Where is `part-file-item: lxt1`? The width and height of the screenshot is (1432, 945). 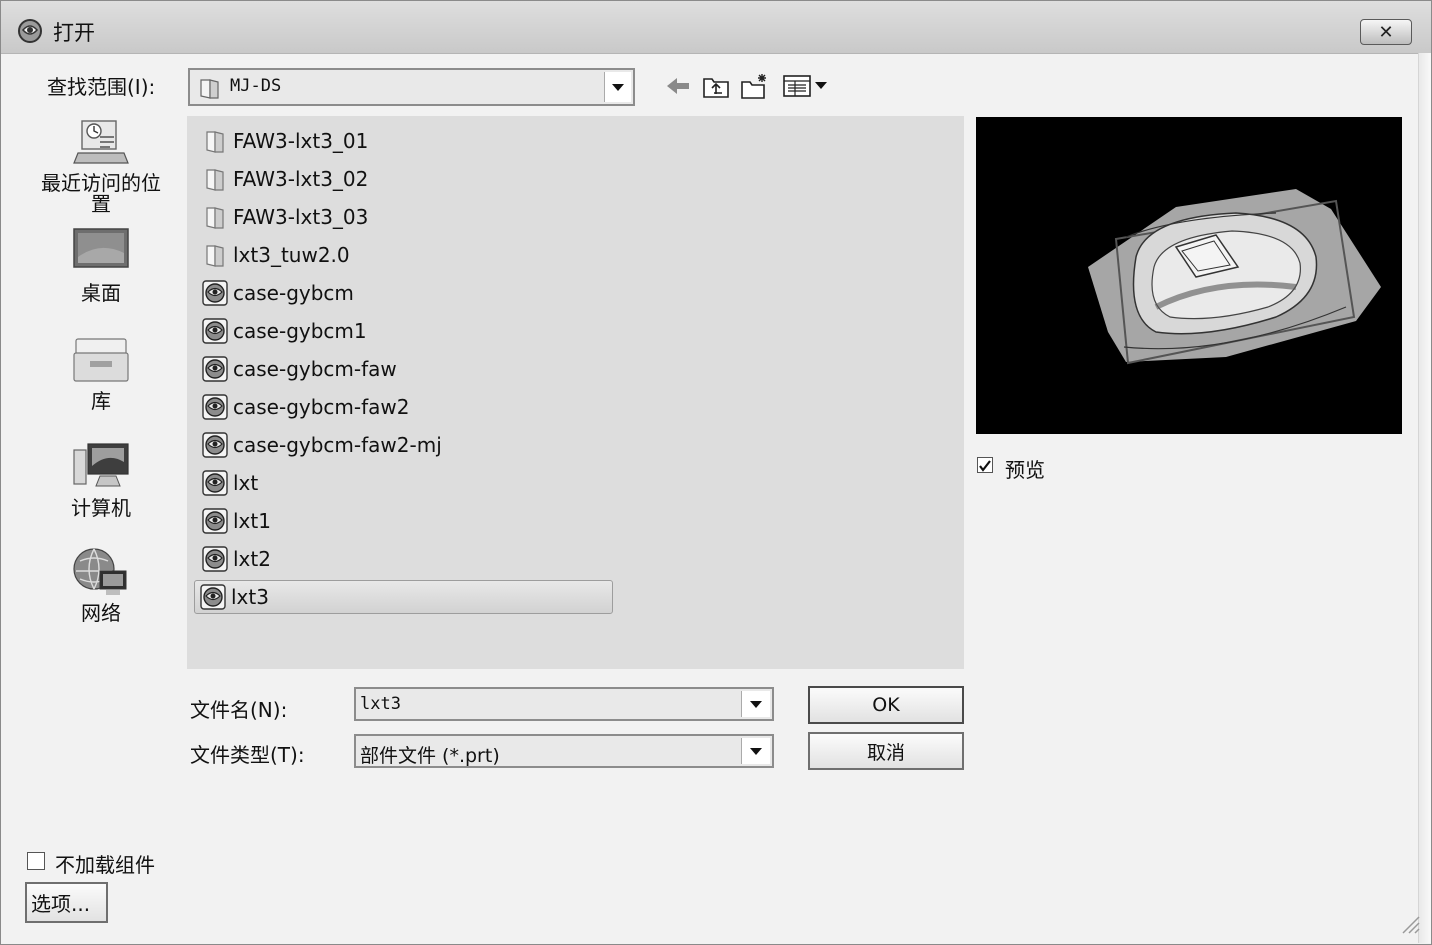 part-file-item: lxt1 is located at coordinates (402, 521).